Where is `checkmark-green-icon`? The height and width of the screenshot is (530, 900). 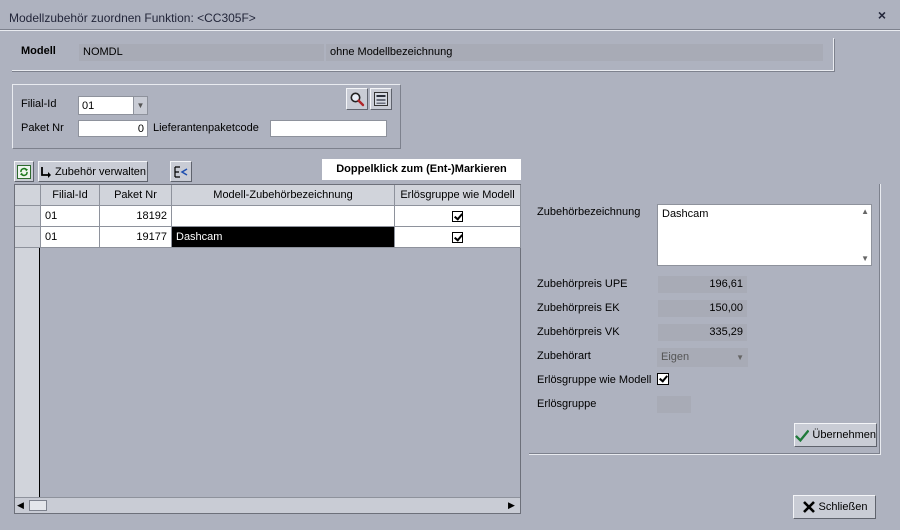
checkmark-green-icon is located at coordinates (802, 435).